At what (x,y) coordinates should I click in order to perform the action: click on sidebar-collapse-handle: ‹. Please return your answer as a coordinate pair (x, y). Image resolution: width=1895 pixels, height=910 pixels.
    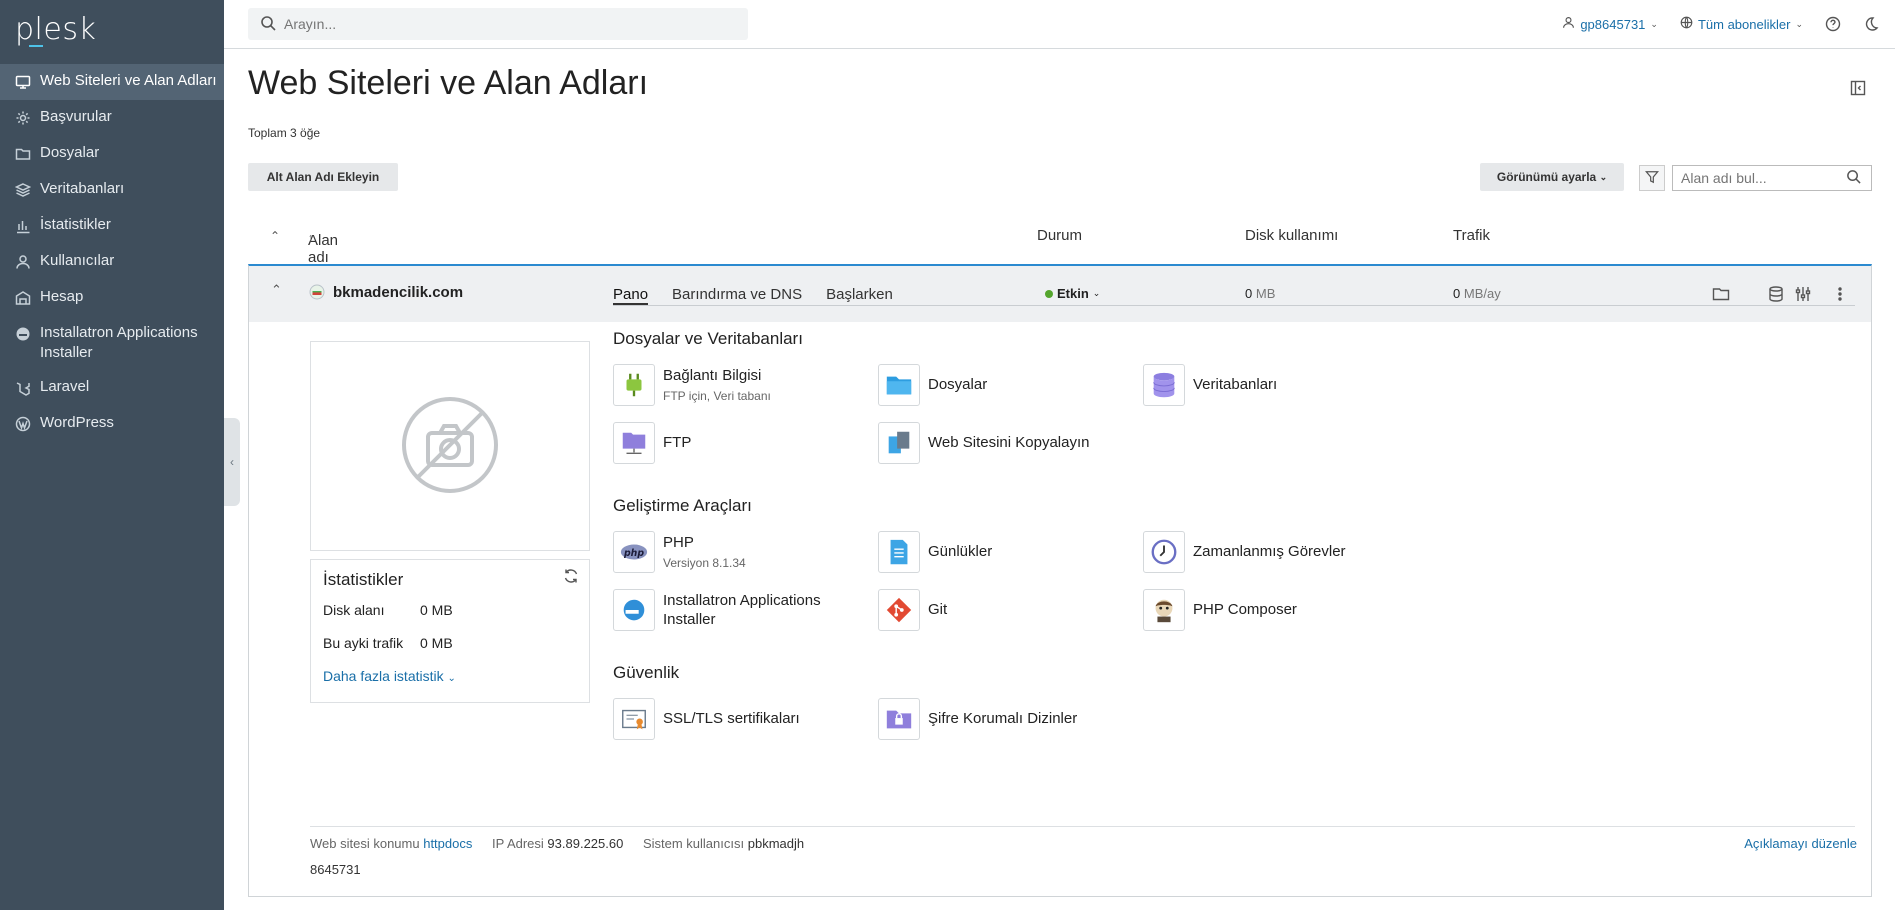
    Looking at the image, I should click on (232, 462).